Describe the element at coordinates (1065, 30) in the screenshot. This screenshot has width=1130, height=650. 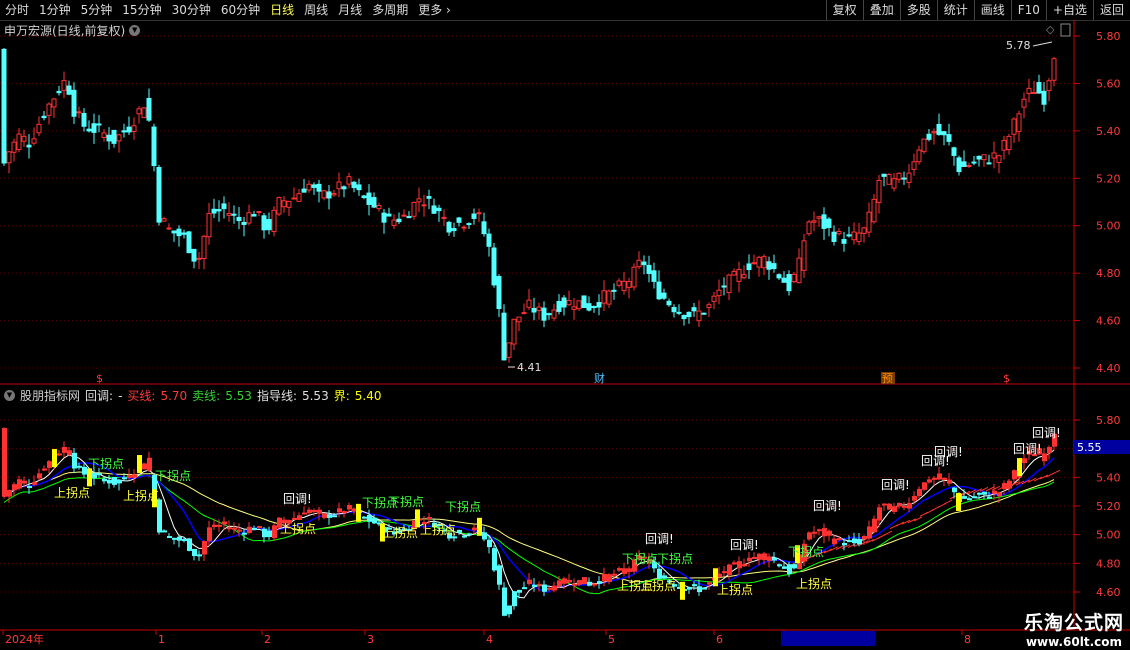
I see `expand-icon` at that location.